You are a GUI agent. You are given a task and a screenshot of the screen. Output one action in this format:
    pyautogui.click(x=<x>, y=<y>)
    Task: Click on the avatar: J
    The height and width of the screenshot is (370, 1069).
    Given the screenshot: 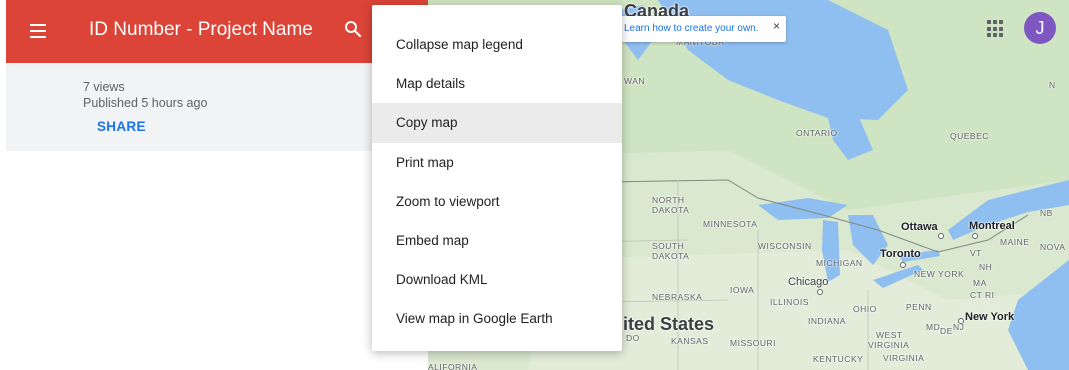 What is the action you would take?
    pyautogui.click(x=1040, y=28)
    